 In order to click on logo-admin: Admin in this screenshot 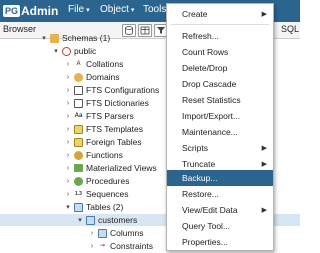, I will do `click(40, 11)`.